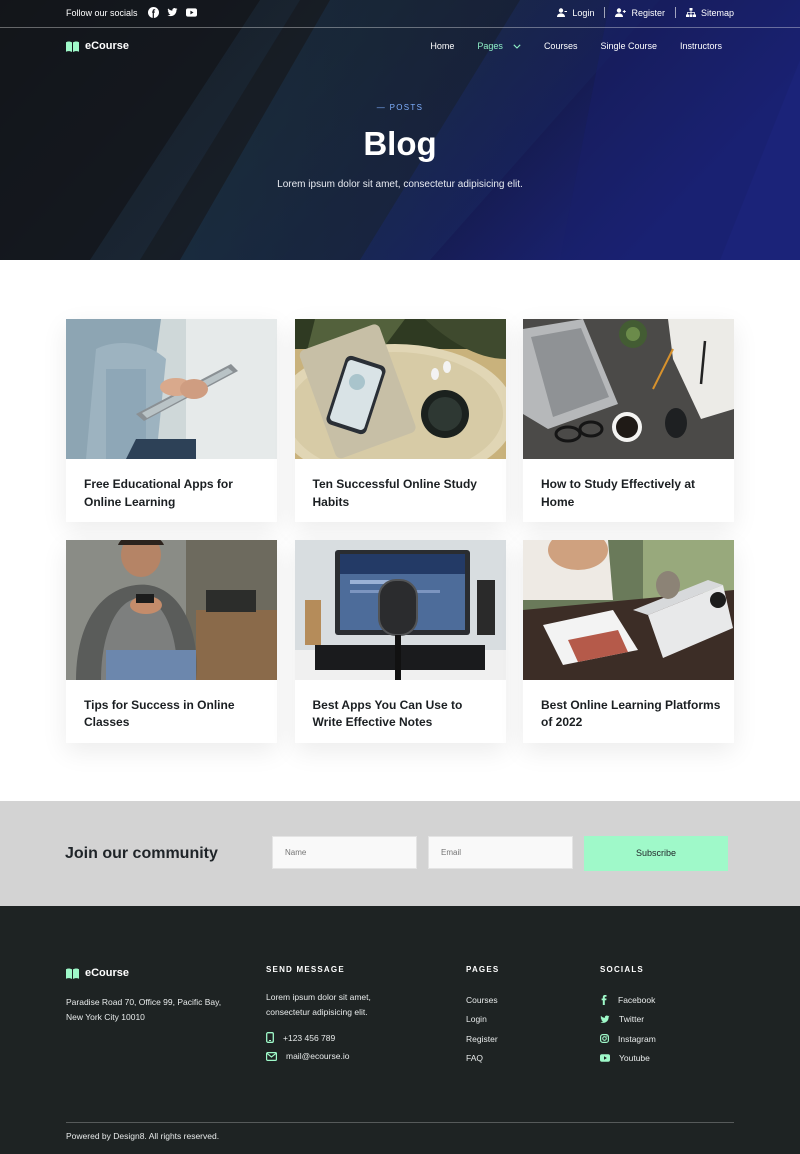 The image size is (800, 1154). What do you see at coordinates (309, 1037) in the screenshot?
I see `footer-phone-text: +123 456 789` at bounding box center [309, 1037].